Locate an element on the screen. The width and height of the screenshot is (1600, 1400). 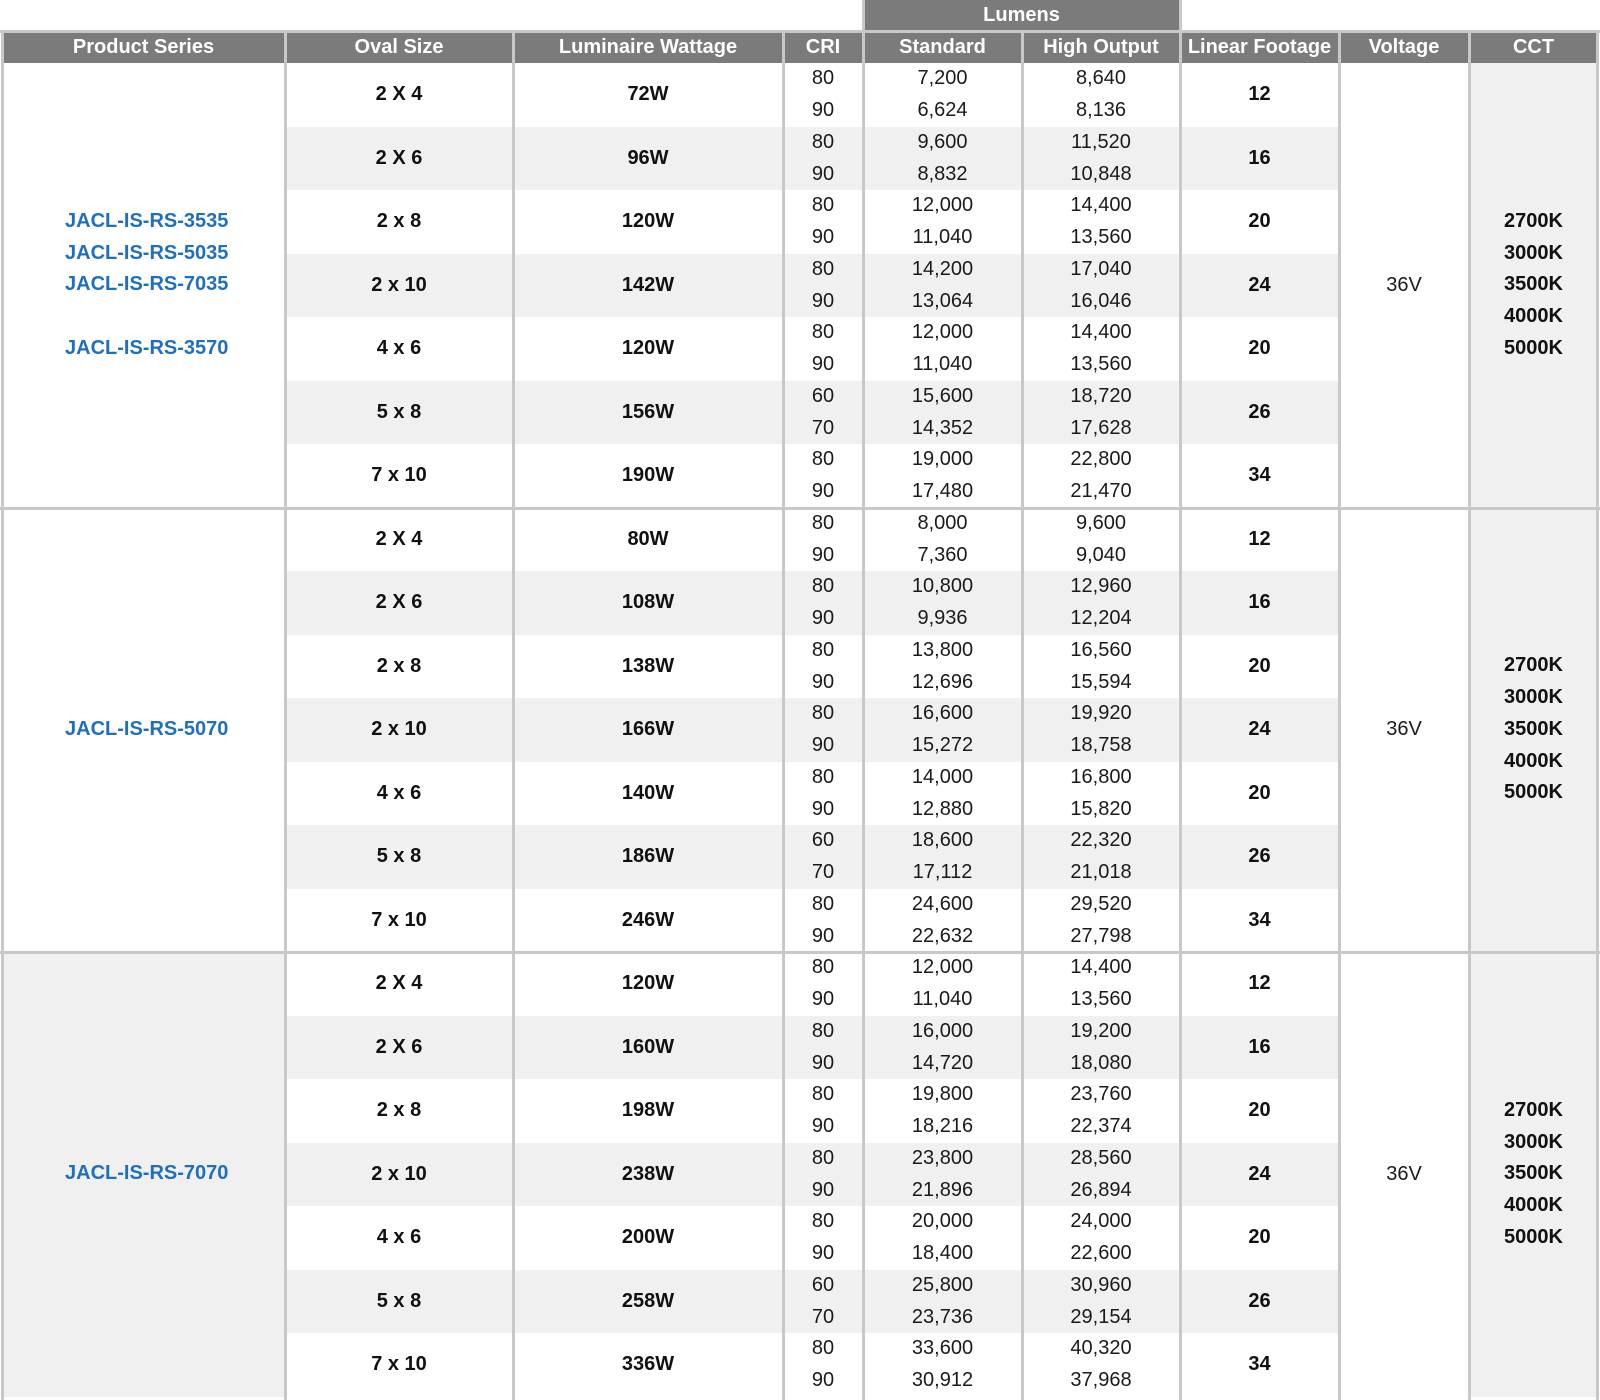
high-output-lumens-value: 9,600 is located at coordinates (1101, 522).